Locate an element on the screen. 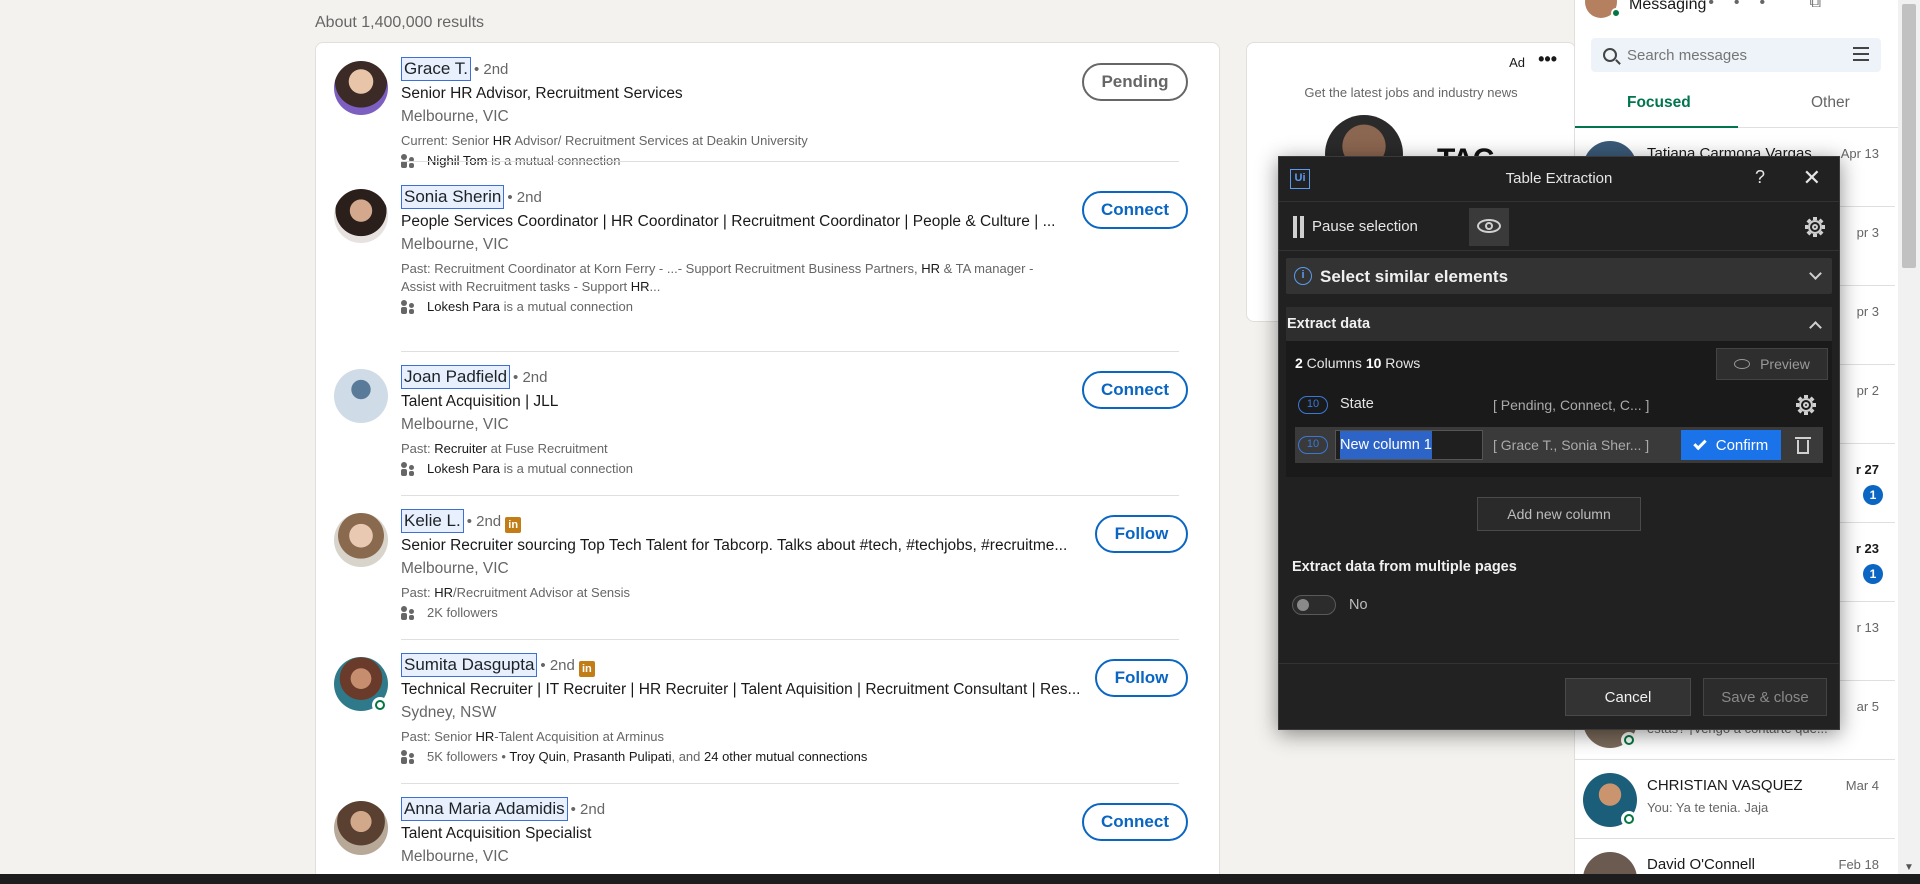  select-similar-label: Select similar elements is located at coordinates (1414, 276).